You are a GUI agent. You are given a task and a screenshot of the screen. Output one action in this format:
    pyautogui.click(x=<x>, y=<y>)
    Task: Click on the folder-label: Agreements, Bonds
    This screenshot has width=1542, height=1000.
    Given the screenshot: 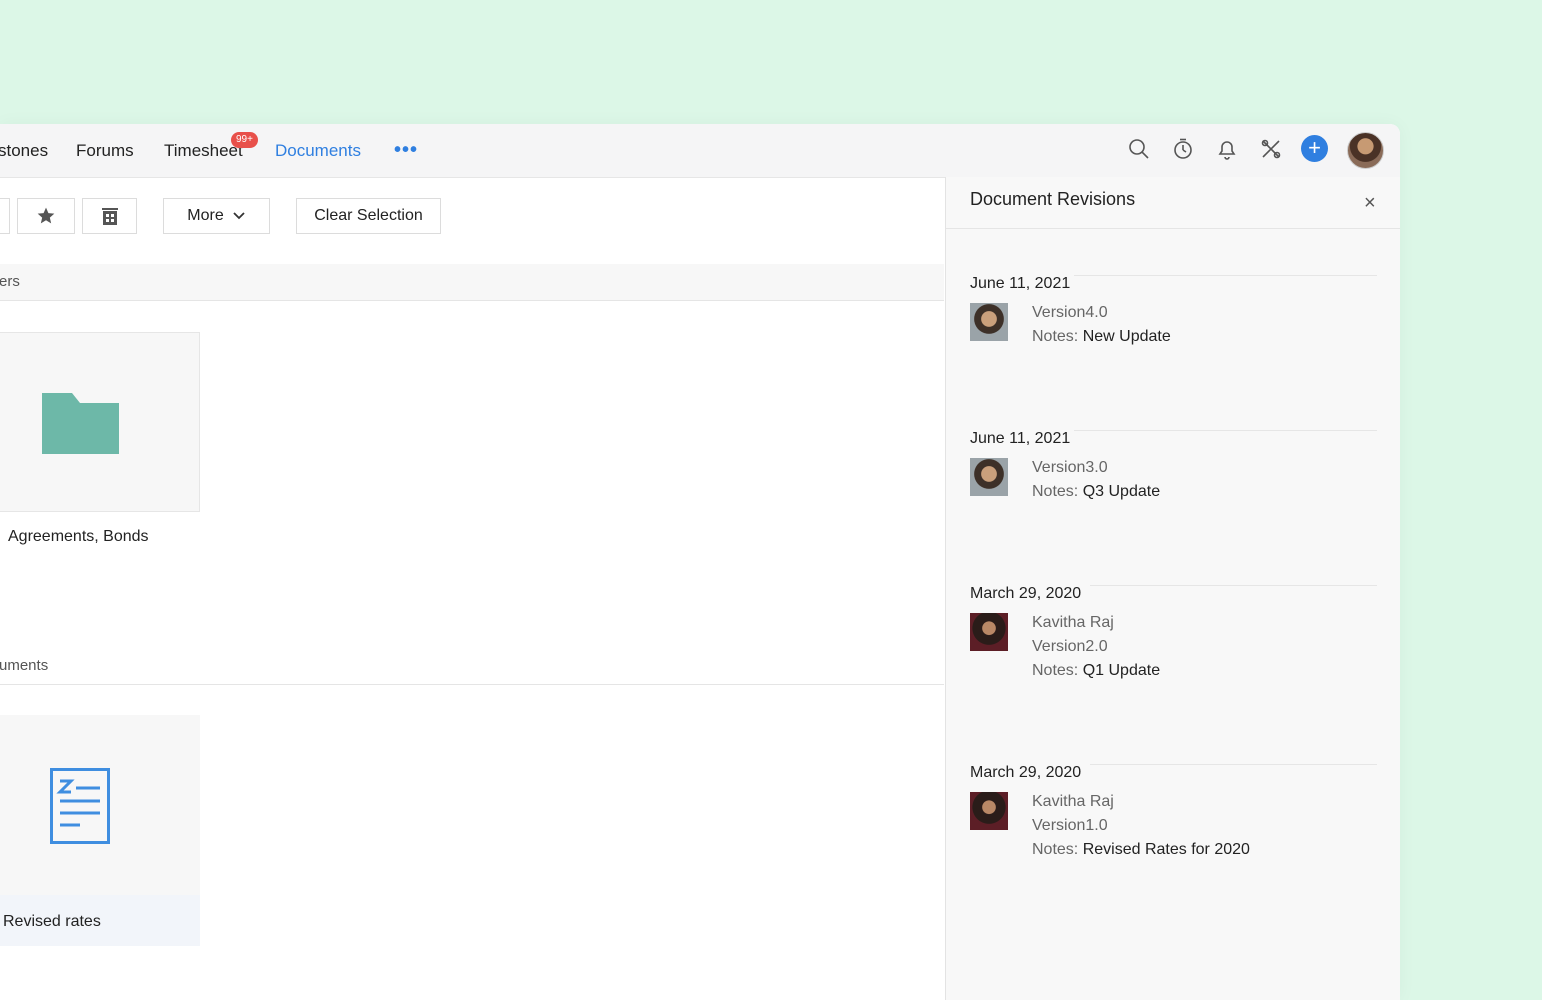 What is the action you would take?
    pyautogui.click(x=78, y=537)
    